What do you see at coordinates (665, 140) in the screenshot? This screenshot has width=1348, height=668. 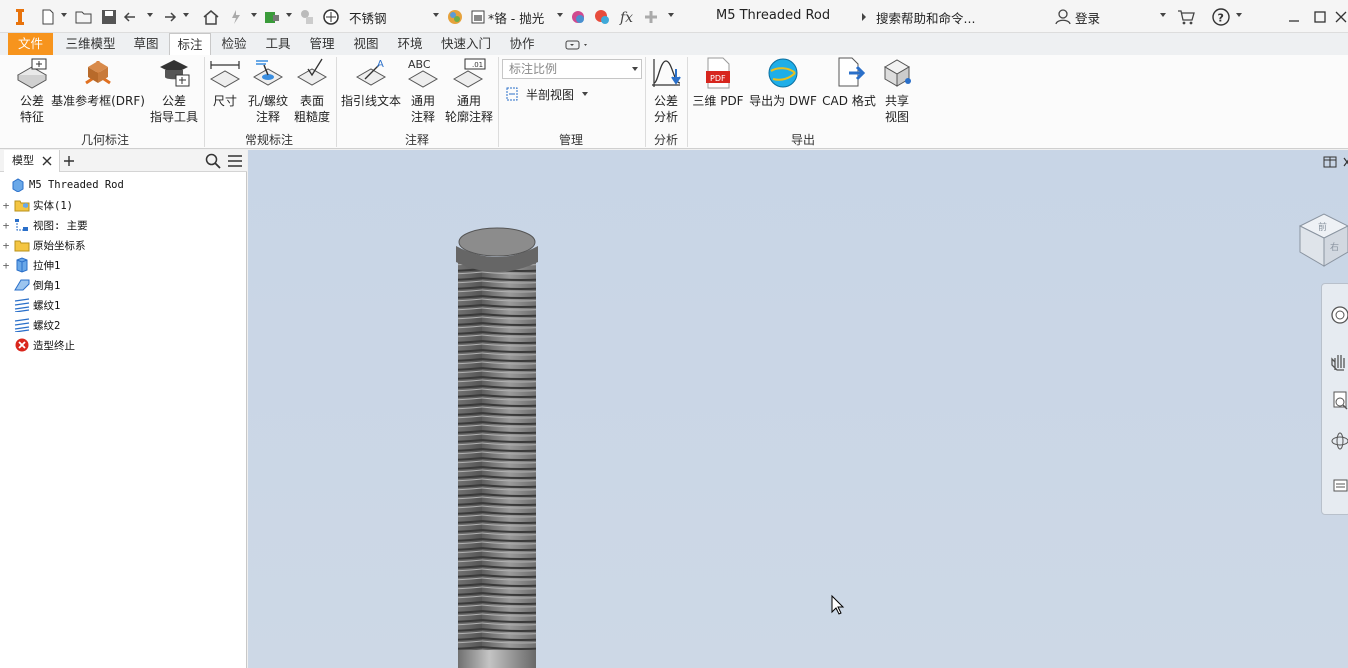 I see `panel-label-analysis: 分析` at bounding box center [665, 140].